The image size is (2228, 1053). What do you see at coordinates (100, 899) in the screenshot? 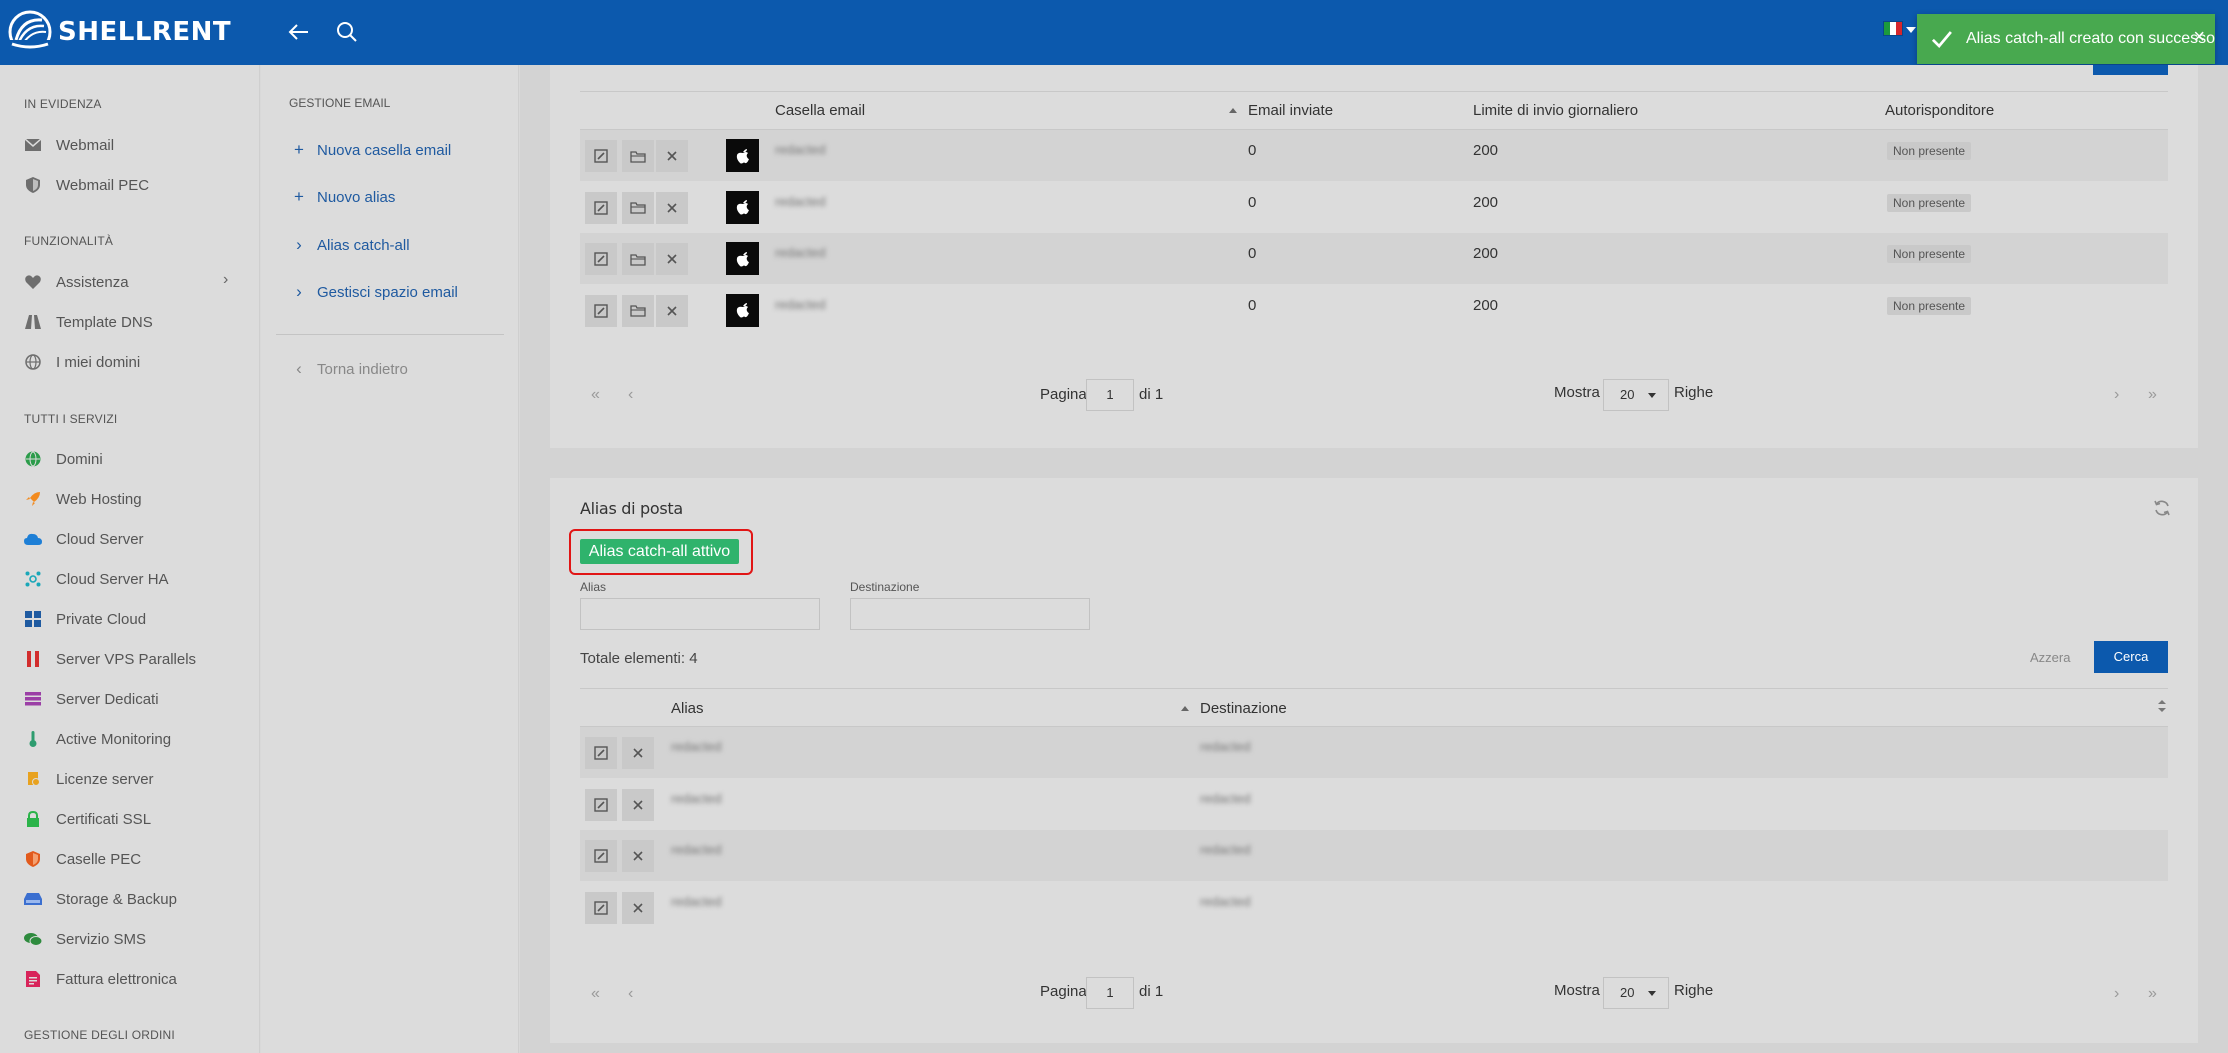
I see `sidebar-item-storage-backup: Storage & Backup` at bounding box center [100, 899].